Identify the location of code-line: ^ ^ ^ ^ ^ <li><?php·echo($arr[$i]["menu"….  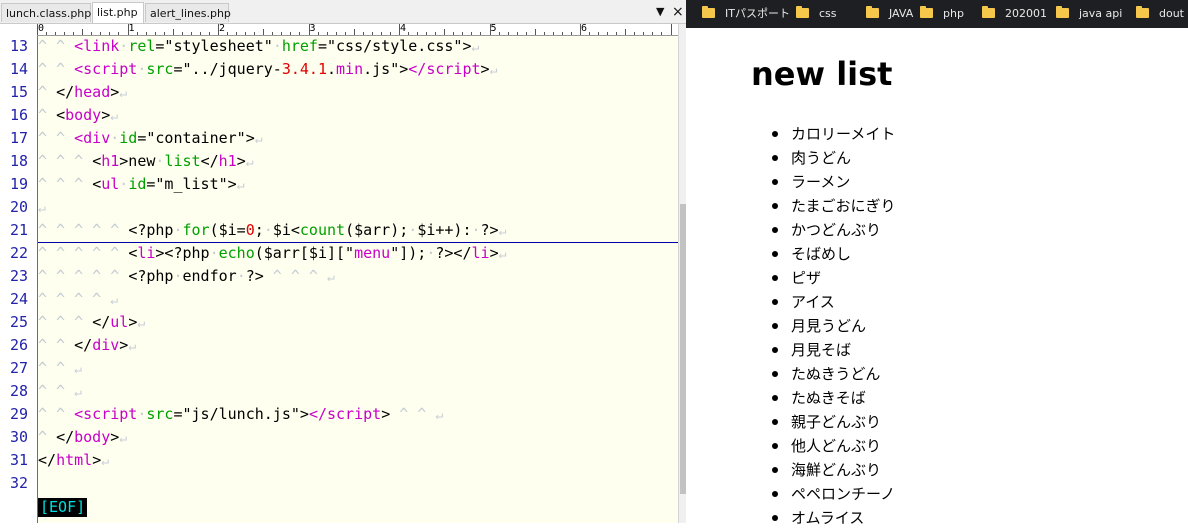
(272, 253).